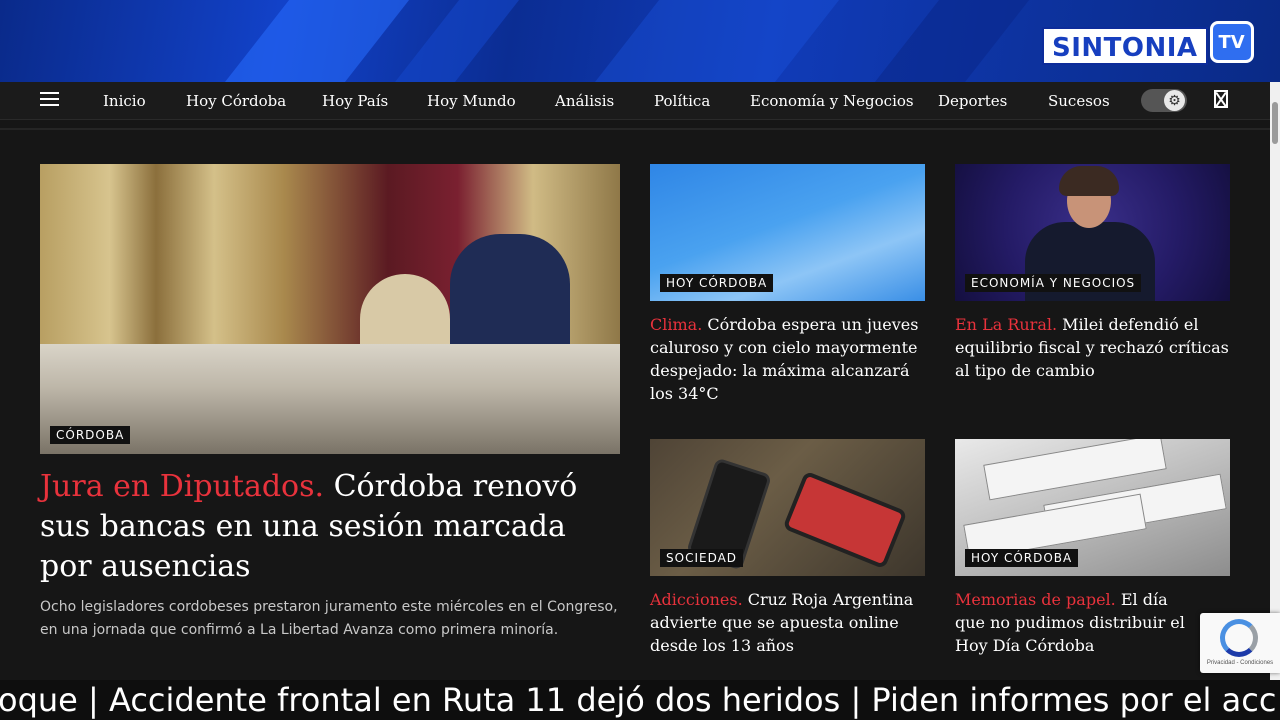 The width and height of the screenshot is (1280, 720). Describe the element at coordinates (1240, 663) in the screenshot. I see `recaptcha-text: Privacidad - Condiciones` at that location.